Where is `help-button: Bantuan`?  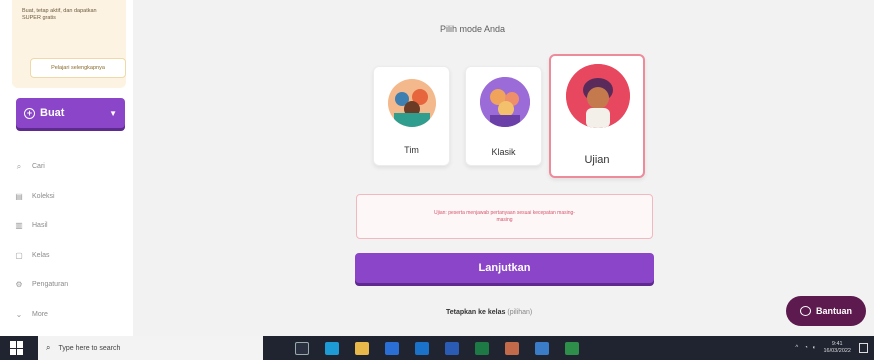 help-button: Bantuan is located at coordinates (826, 311).